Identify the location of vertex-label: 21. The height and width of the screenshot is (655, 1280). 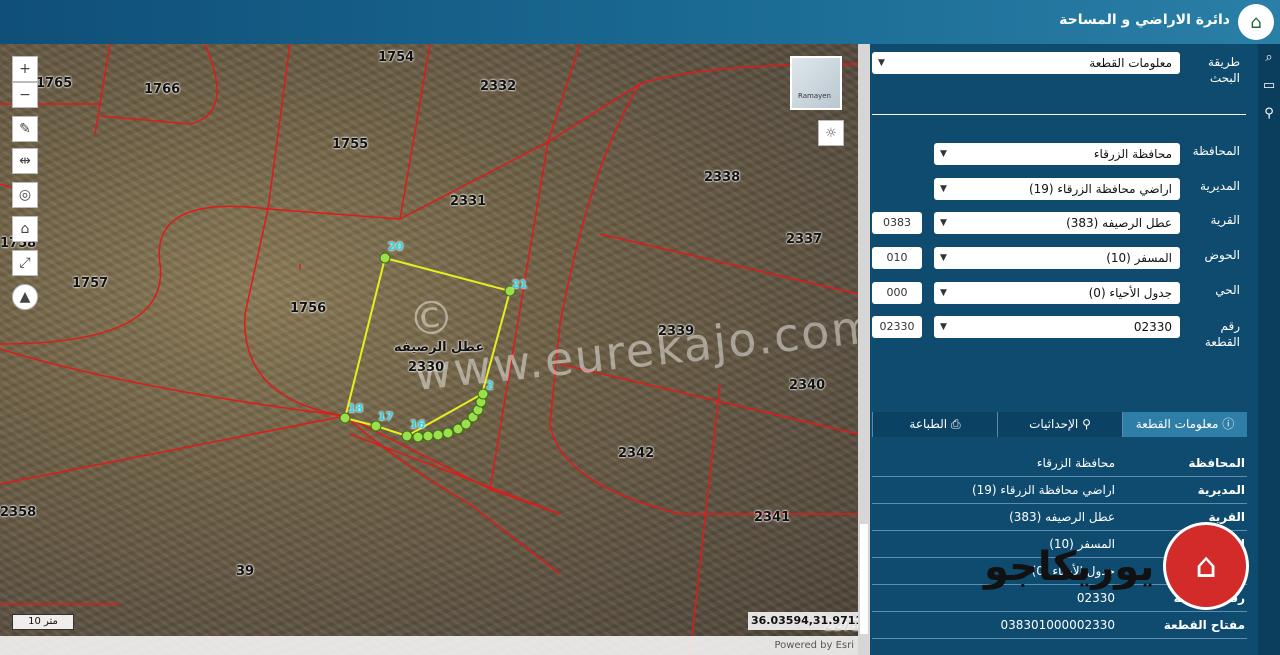
(520, 284).